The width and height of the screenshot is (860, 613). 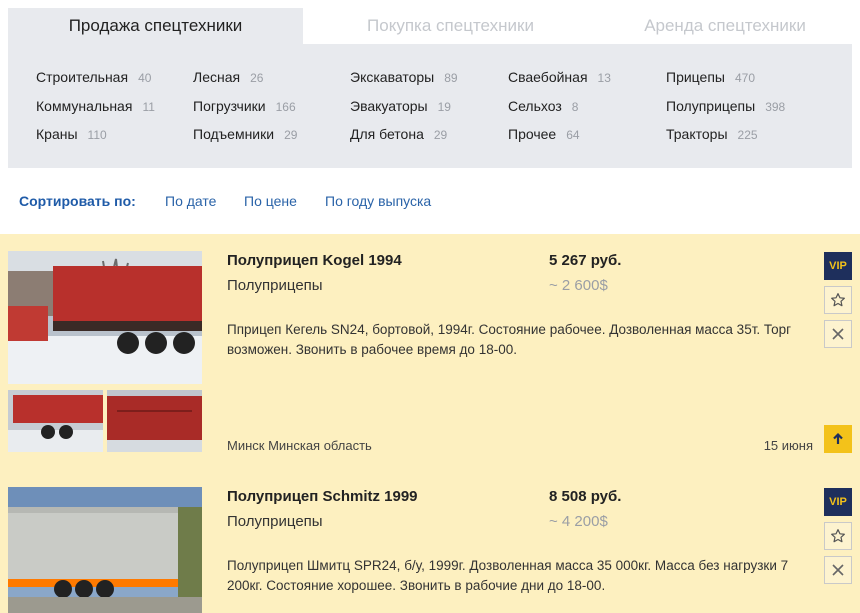 I want to click on sort-by-year-link: По году выпуска, so click(x=378, y=201).